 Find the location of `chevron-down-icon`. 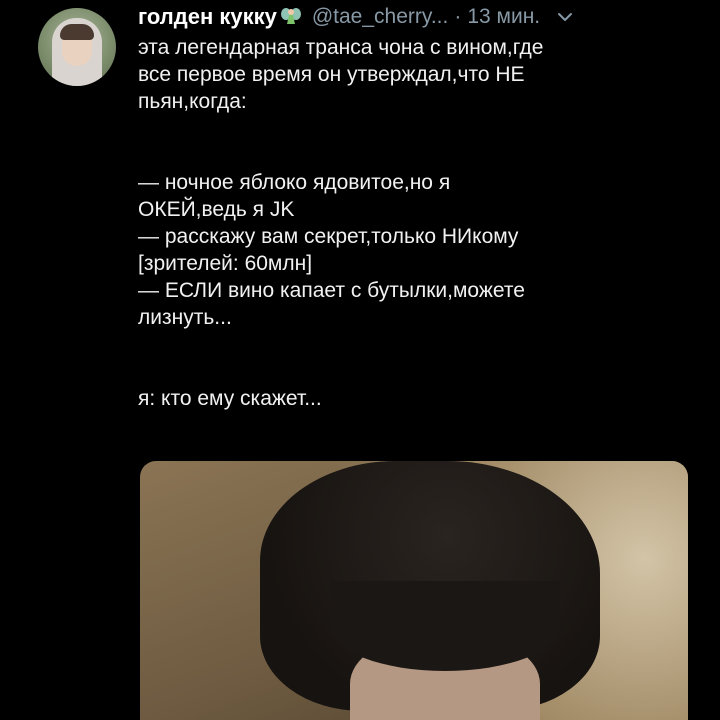

chevron-down-icon is located at coordinates (565, 17).